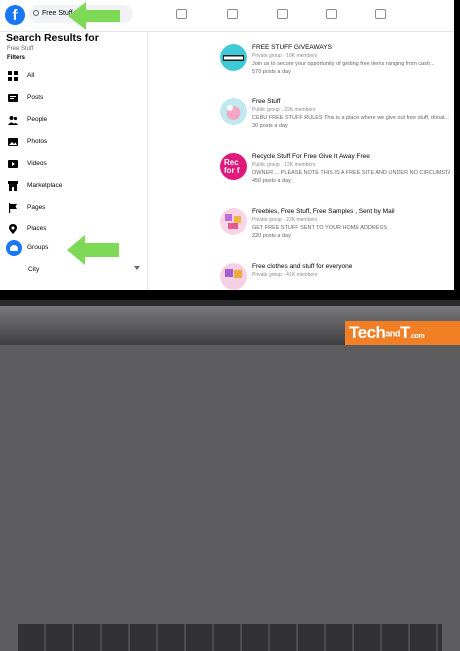  Describe the element at coordinates (74, 98) in the screenshot. I see `filter-posts: Posts` at that location.